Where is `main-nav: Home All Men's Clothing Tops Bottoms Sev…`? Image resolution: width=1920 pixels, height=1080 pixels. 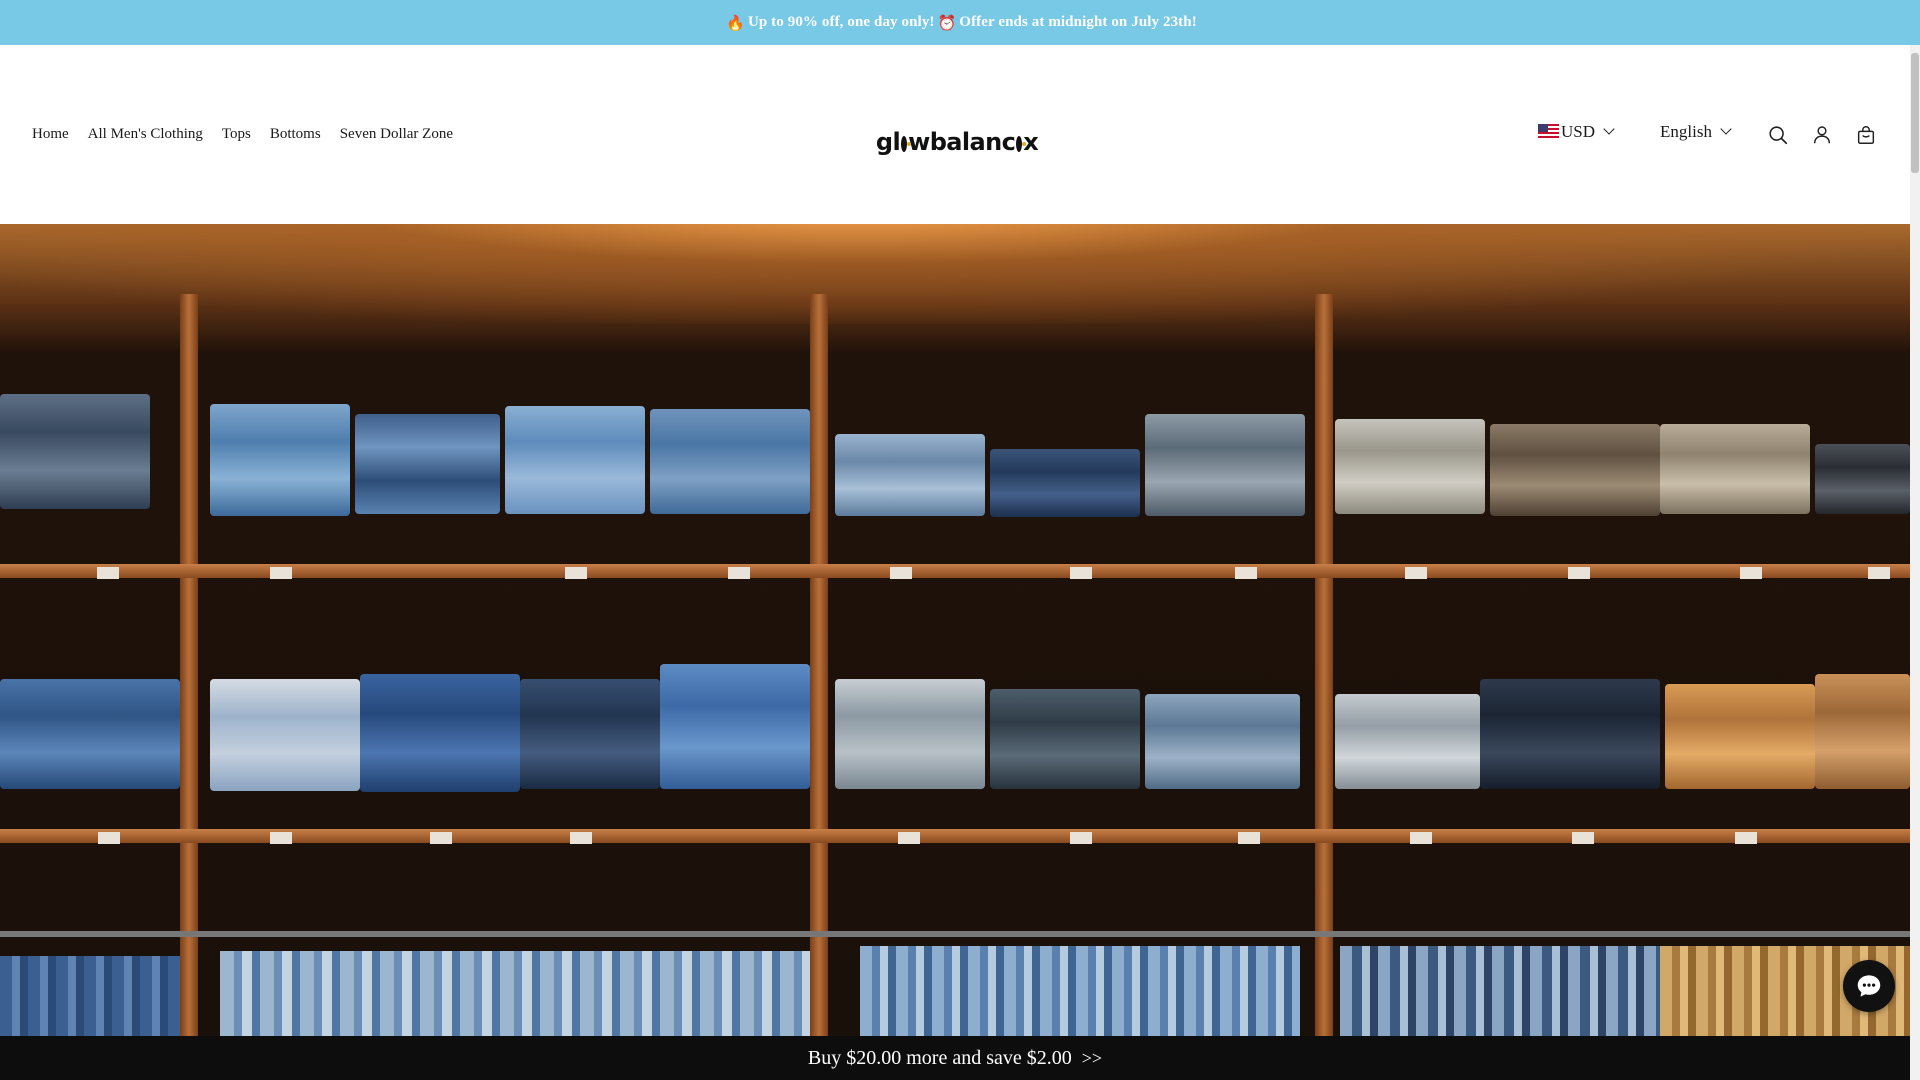 main-nav: Home All Men's Clothing Tops Bottoms Sev… is located at coordinates (252, 134).